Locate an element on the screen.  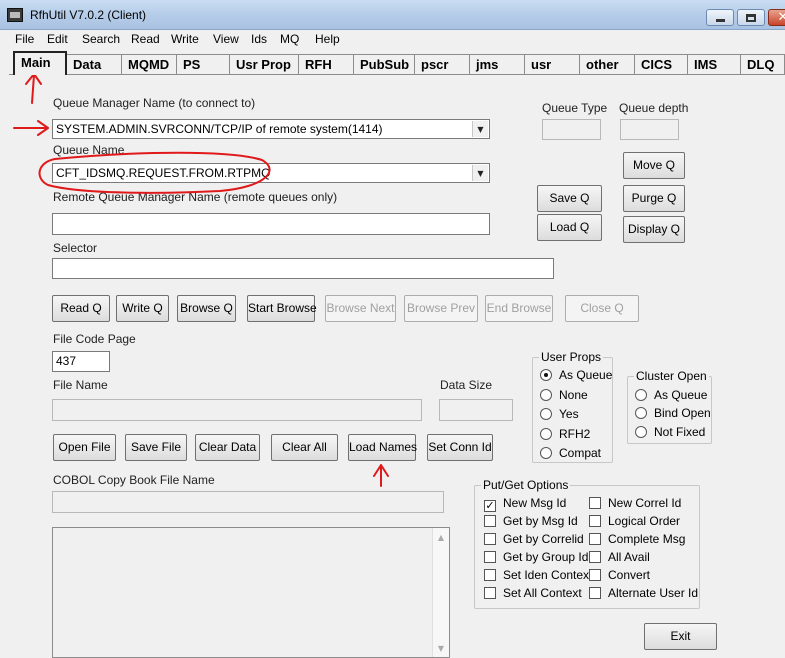
purge-q-button: Purge Q is located at coordinates (654, 198).